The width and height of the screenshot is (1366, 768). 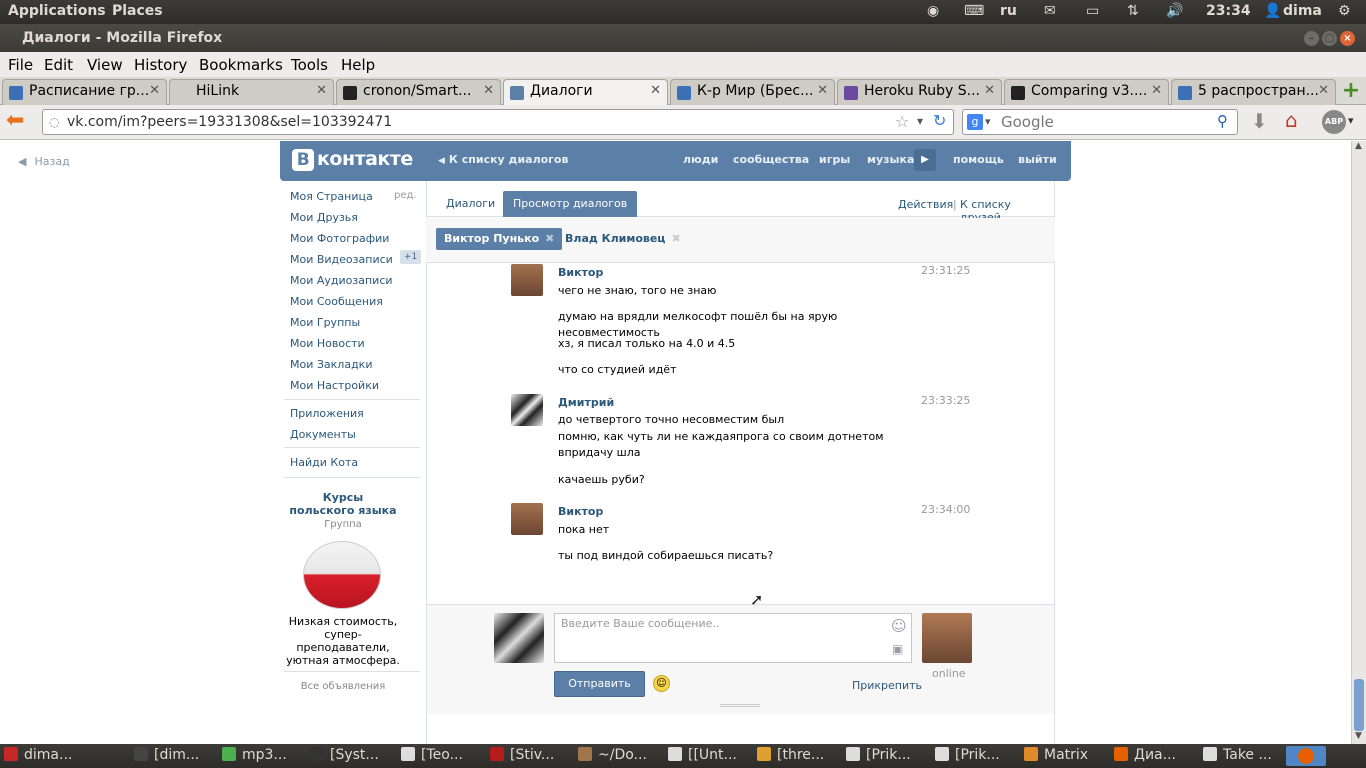 I want to click on tab-schedule: Расписание гр... ✕, so click(x=84, y=92).